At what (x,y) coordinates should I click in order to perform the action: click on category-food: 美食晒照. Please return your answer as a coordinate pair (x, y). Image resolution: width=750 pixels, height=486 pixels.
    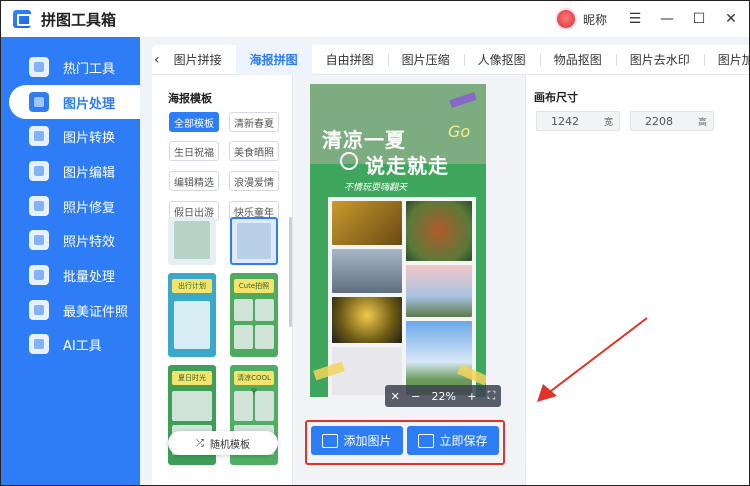
    Looking at the image, I should click on (254, 151).